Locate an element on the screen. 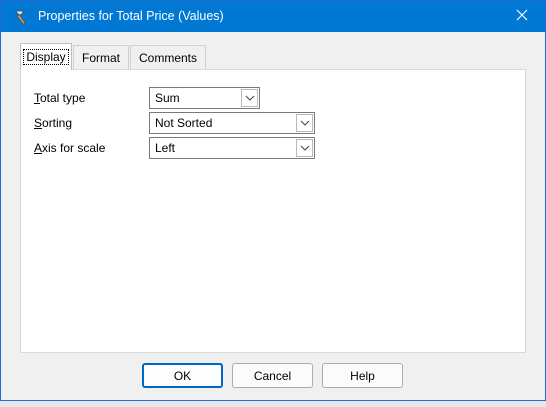  close-button is located at coordinates (522, 16).